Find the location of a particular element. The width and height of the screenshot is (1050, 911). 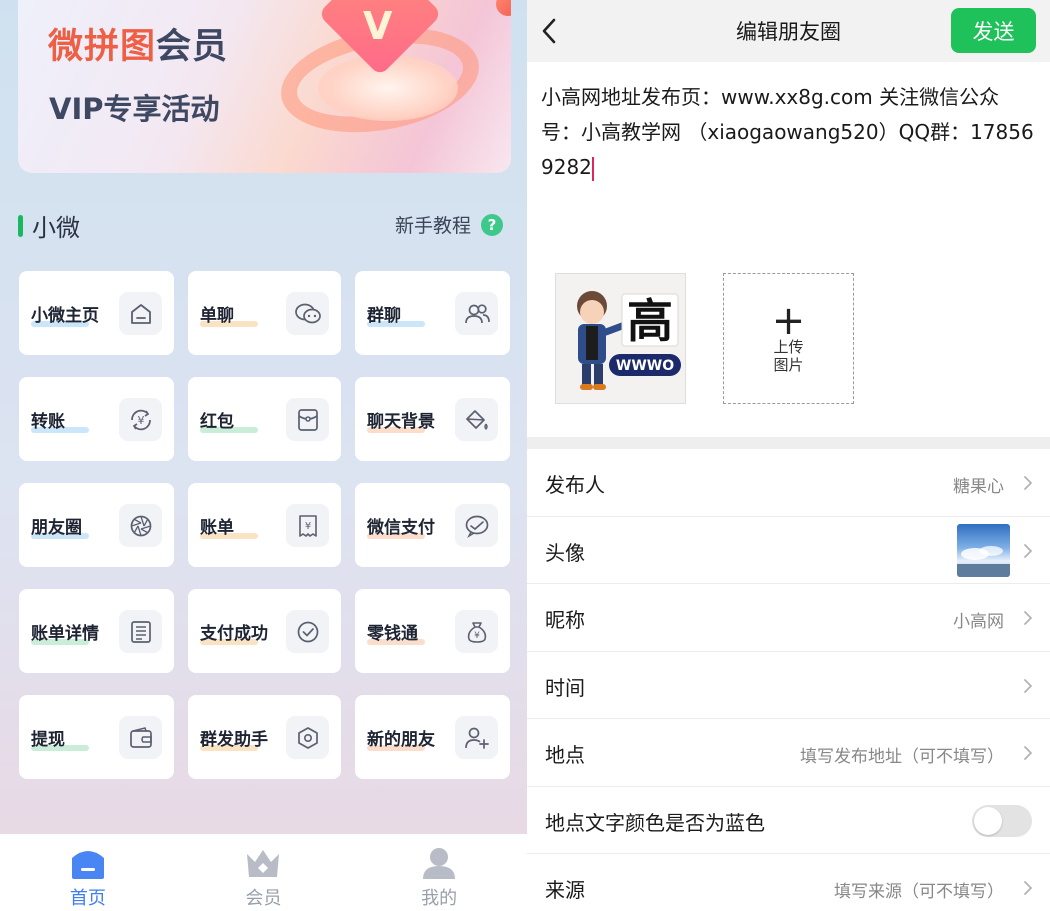

tool-card: 账单 ¥ is located at coordinates (264, 525).